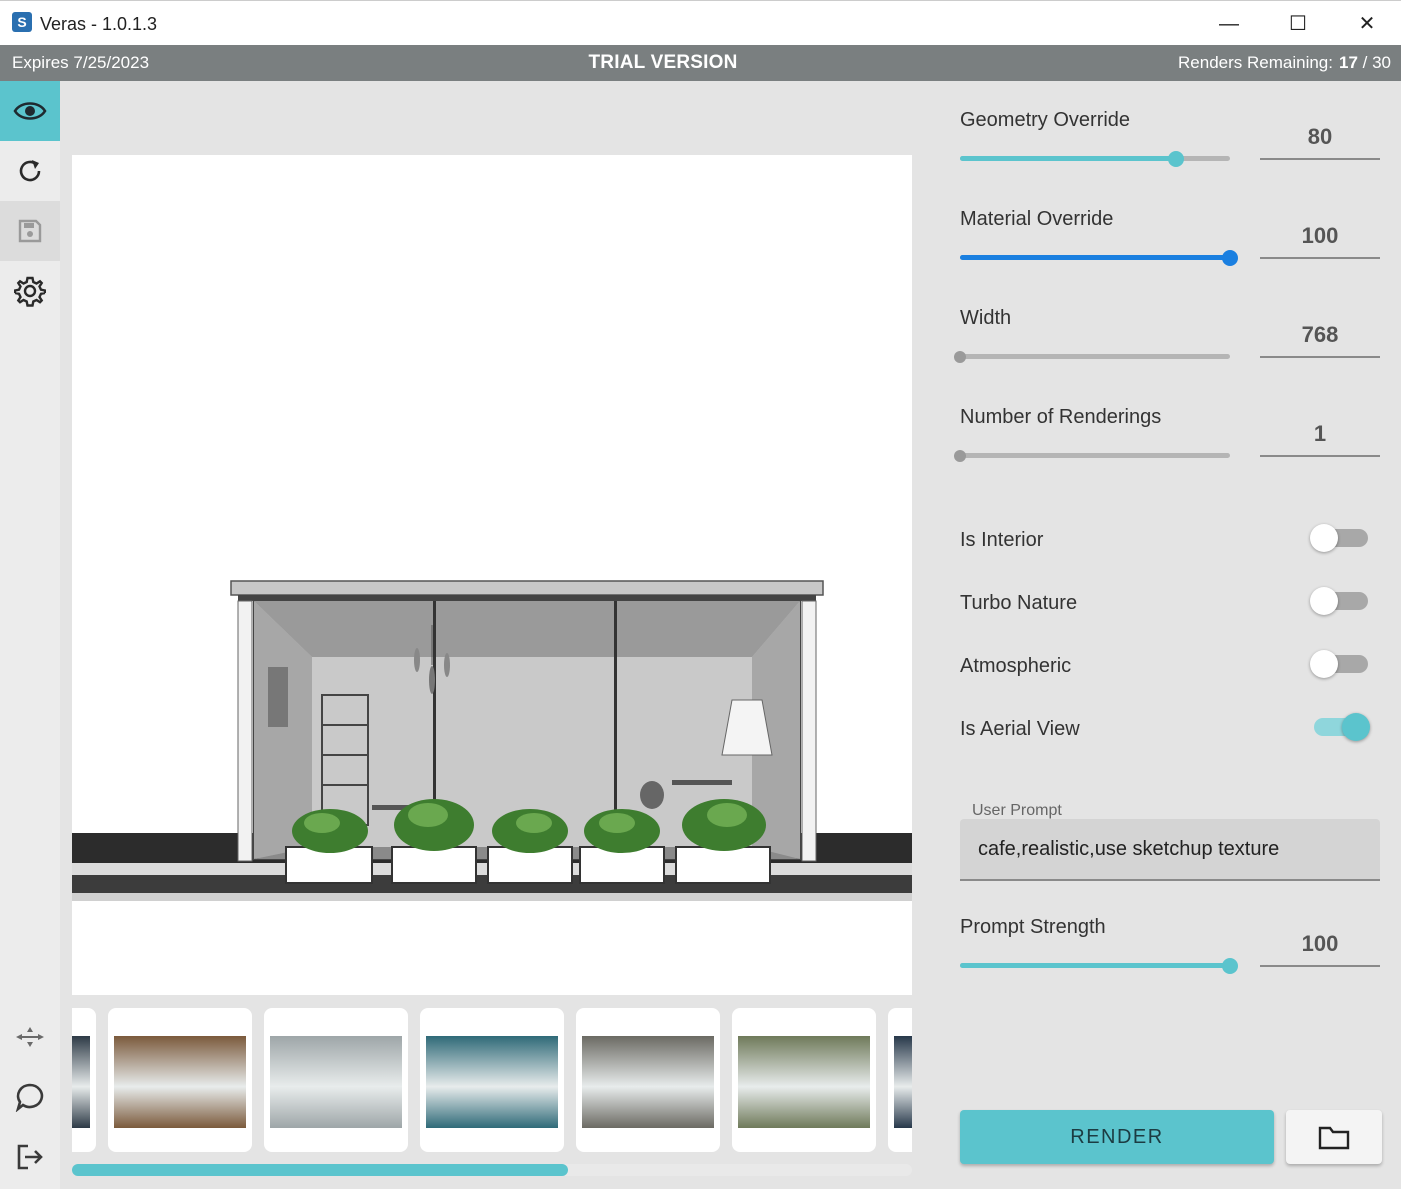  I want to click on renders-remaining-total: / 30, so click(1376, 62).